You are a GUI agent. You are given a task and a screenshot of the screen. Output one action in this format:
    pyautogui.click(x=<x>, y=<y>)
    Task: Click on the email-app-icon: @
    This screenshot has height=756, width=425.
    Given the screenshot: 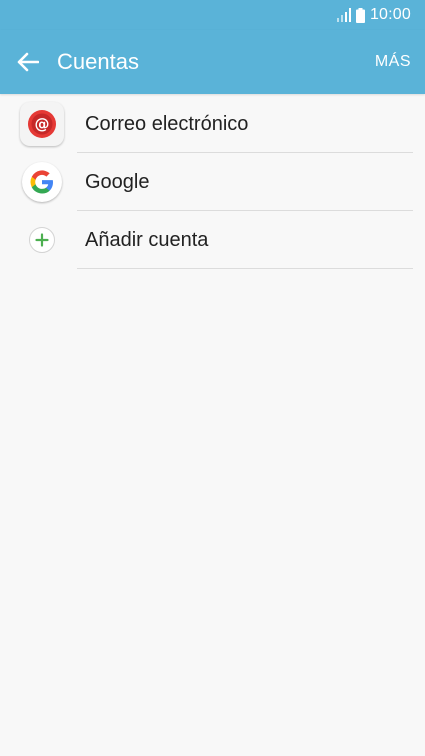 What is the action you would take?
    pyautogui.click(x=42, y=124)
    